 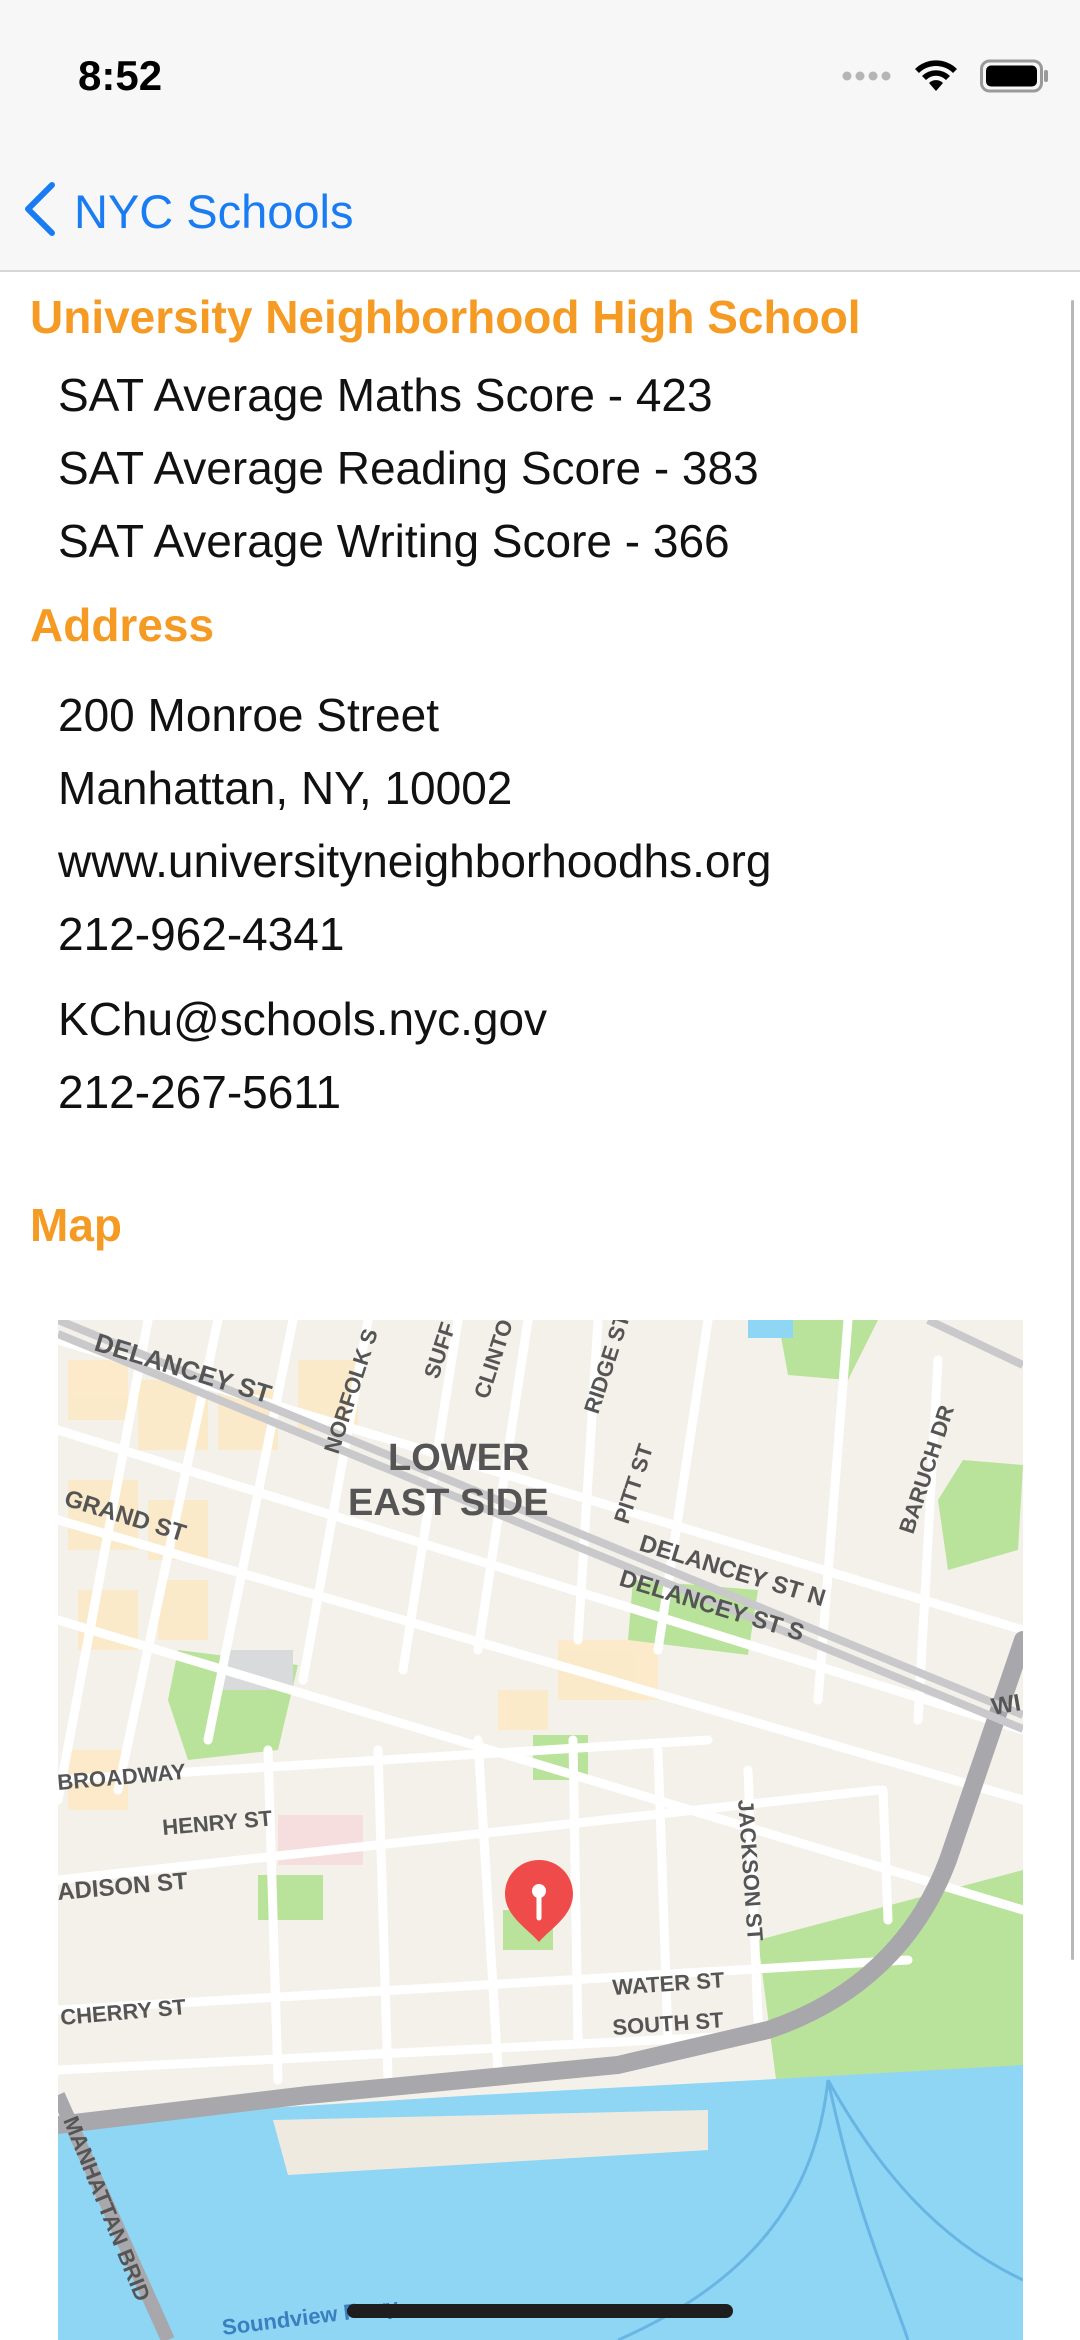 What do you see at coordinates (1015, 78) in the screenshot?
I see `battery-icon` at bounding box center [1015, 78].